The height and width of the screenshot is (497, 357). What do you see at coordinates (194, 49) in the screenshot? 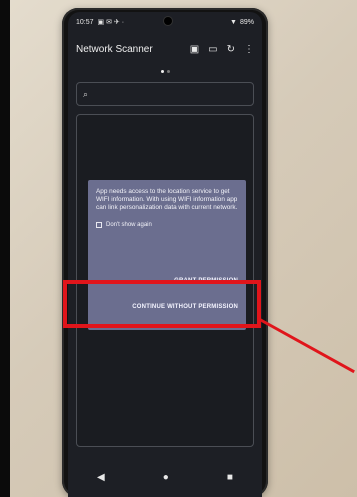
I see `save-icon: ▣` at bounding box center [194, 49].